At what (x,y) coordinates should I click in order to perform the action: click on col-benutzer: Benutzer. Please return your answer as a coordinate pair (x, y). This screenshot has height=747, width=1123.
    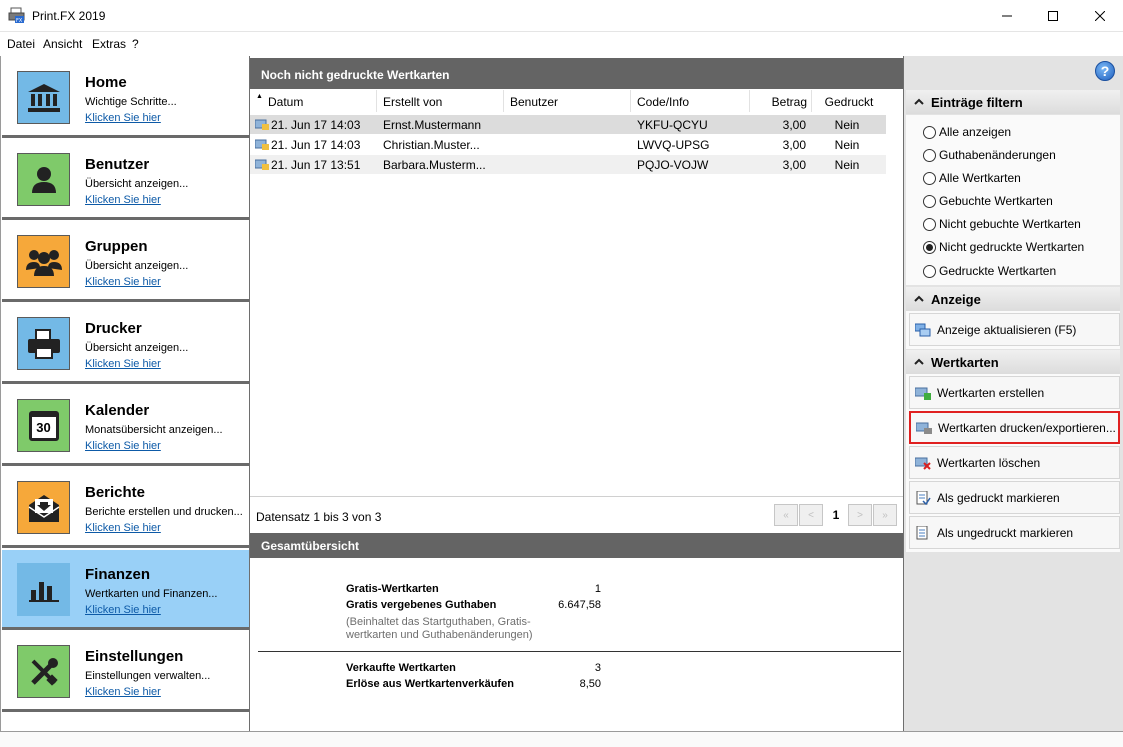
    Looking at the image, I should click on (567, 101).